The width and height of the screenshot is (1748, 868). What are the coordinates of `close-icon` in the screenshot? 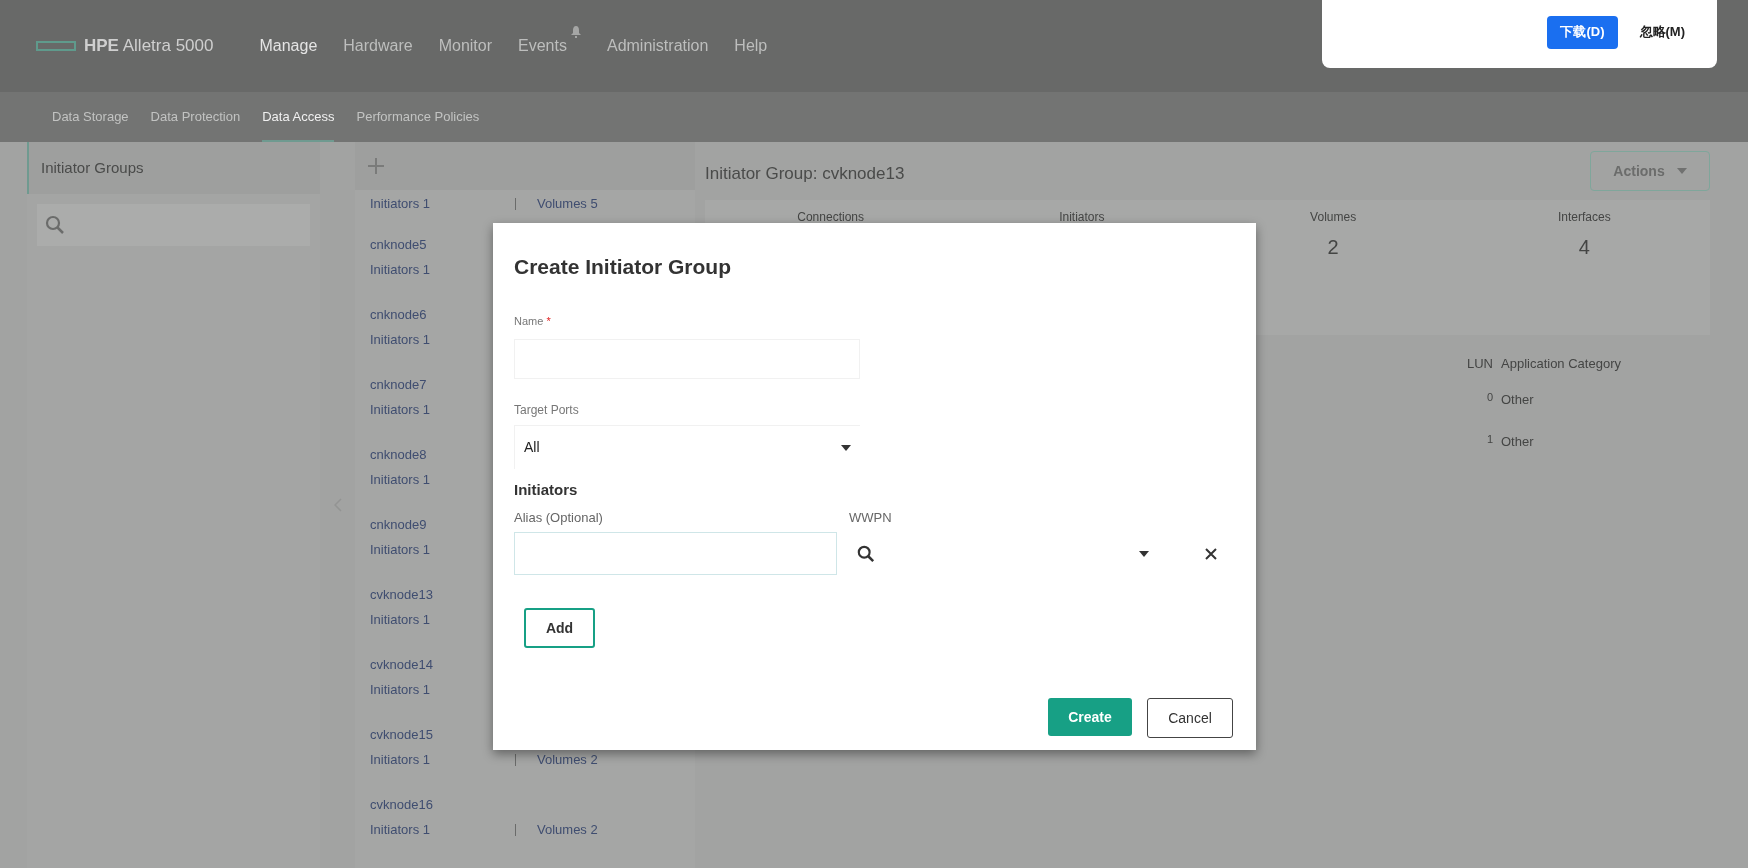 It's located at (1211, 553).